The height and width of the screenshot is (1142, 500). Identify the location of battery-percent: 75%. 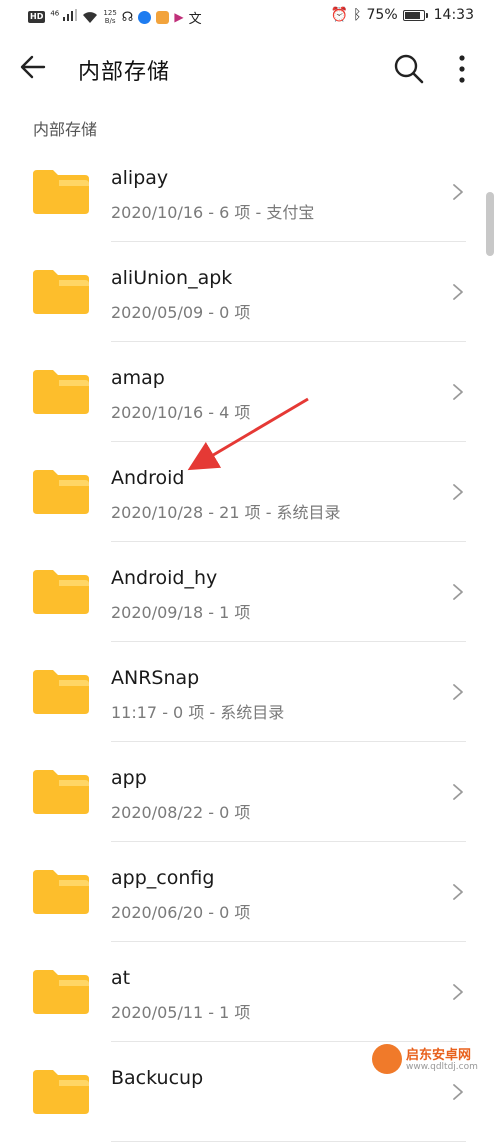
(382, 15).